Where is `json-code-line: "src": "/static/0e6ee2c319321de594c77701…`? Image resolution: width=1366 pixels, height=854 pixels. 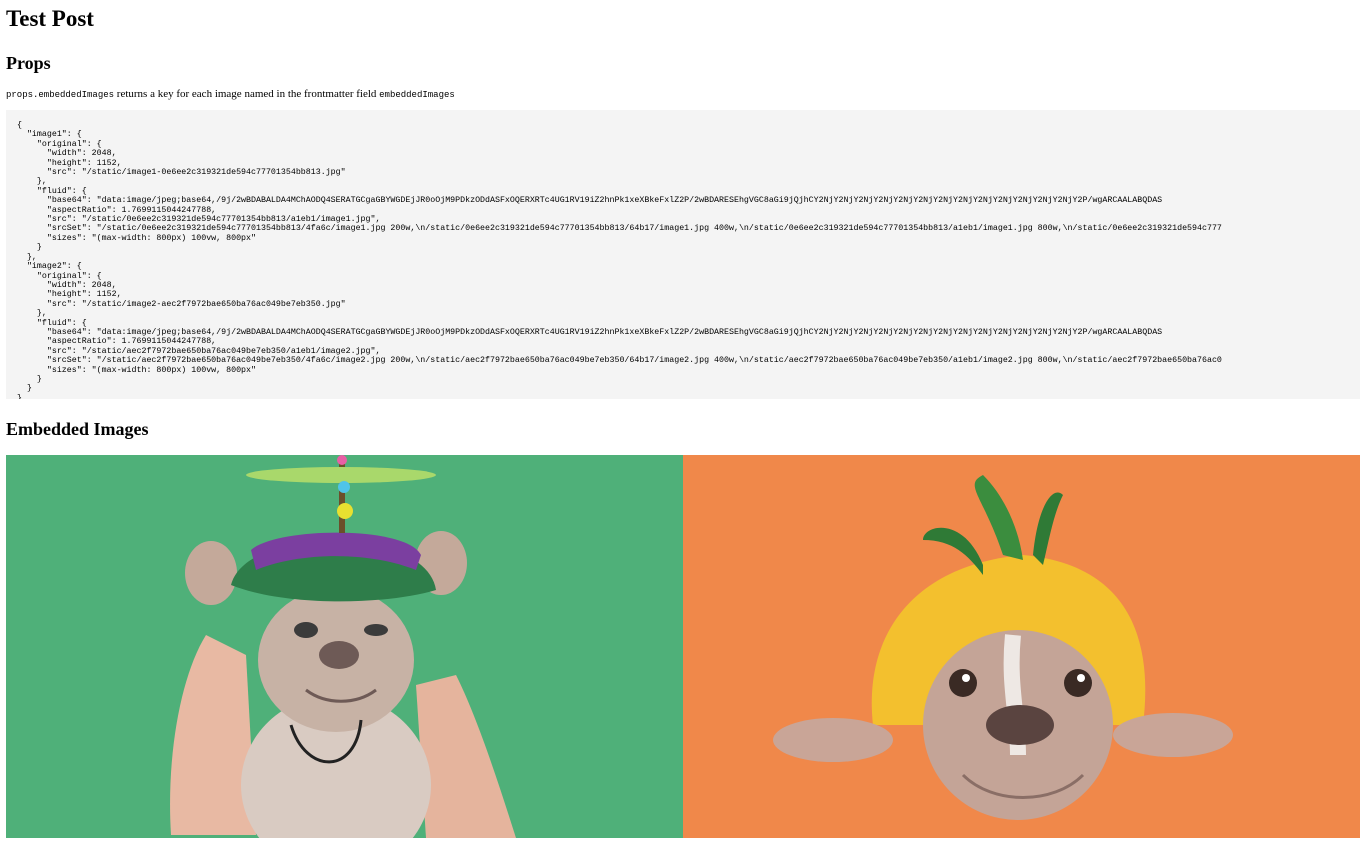
json-code-line: "src": "/static/0e6ee2c319321de594c77701… is located at coordinates (199, 220).